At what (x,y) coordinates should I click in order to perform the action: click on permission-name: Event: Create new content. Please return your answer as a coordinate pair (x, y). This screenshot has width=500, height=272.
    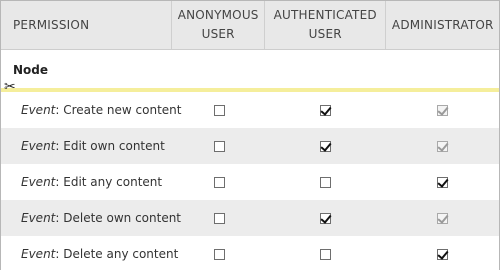
    Looking at the image, I should click on (91, 110).